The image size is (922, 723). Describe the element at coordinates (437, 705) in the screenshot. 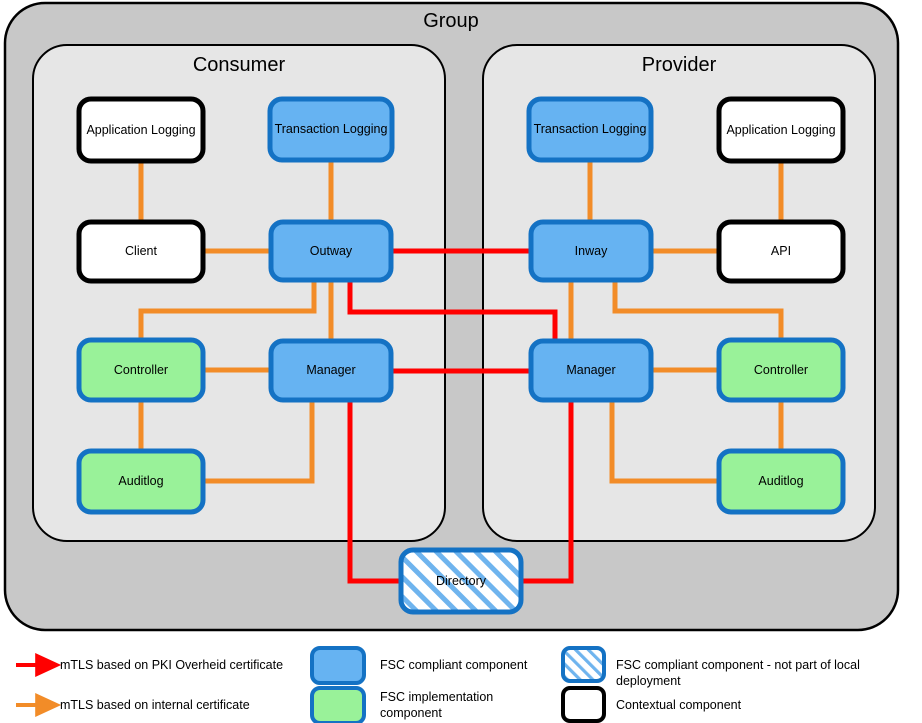

I see `legend-label-fsc-implementation: FSC implementation component` at that location.